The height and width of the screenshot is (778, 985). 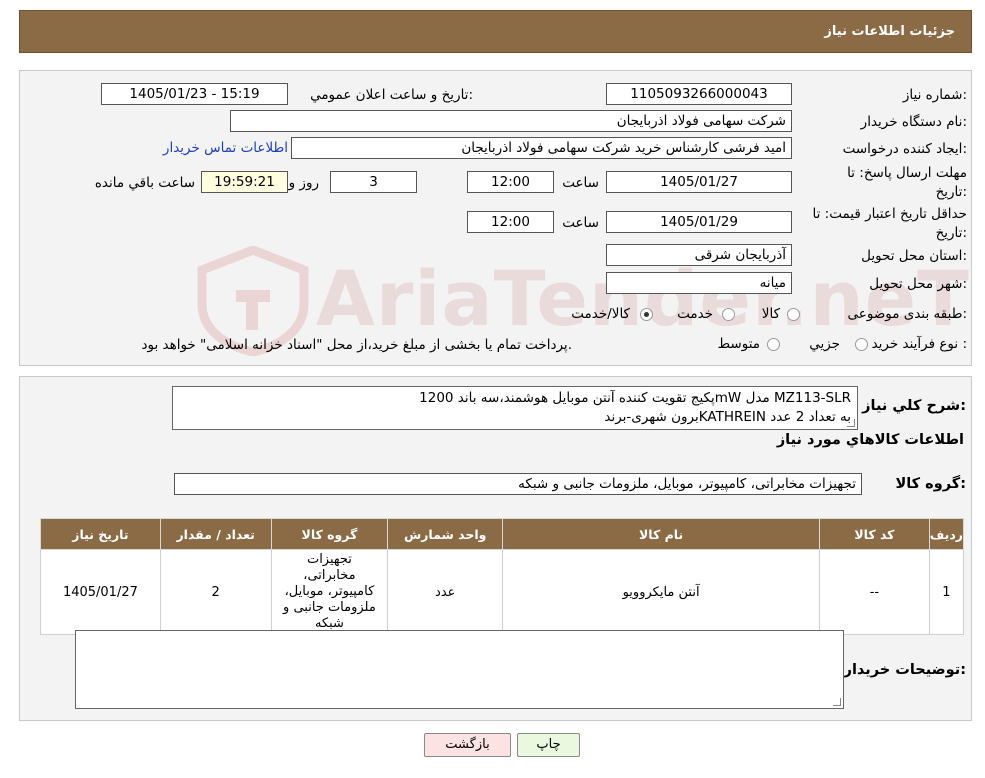 I want to click on category-option-goods-service: کالا/خدمت, so click(x=600, y=314).